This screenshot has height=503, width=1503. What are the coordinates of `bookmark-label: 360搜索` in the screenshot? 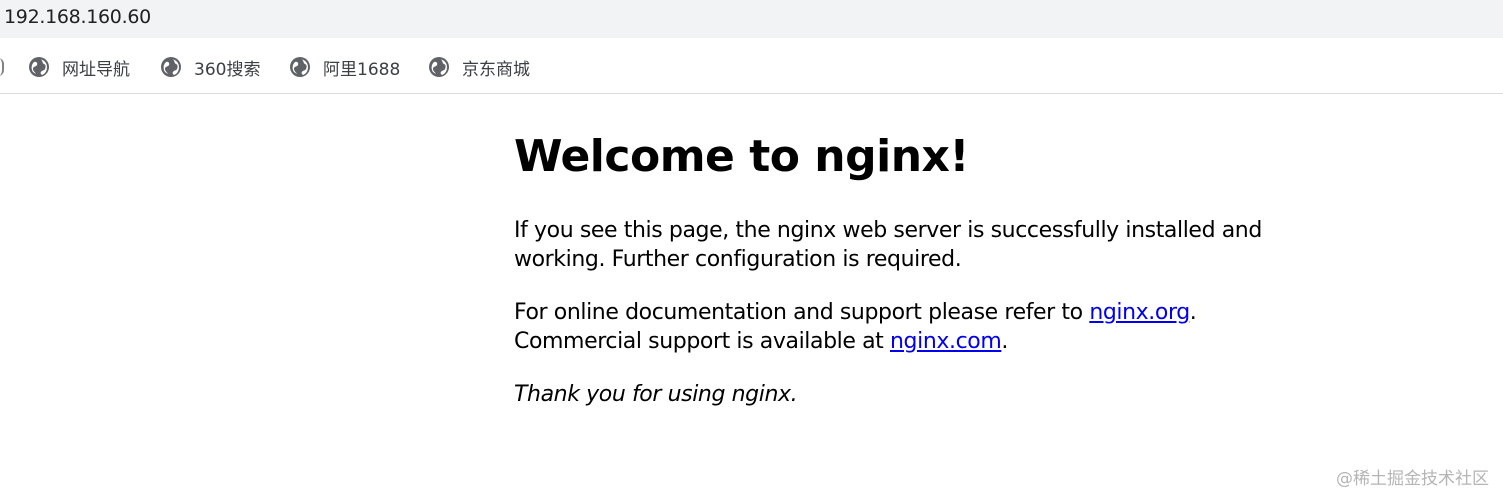 It's located at (227, 69).